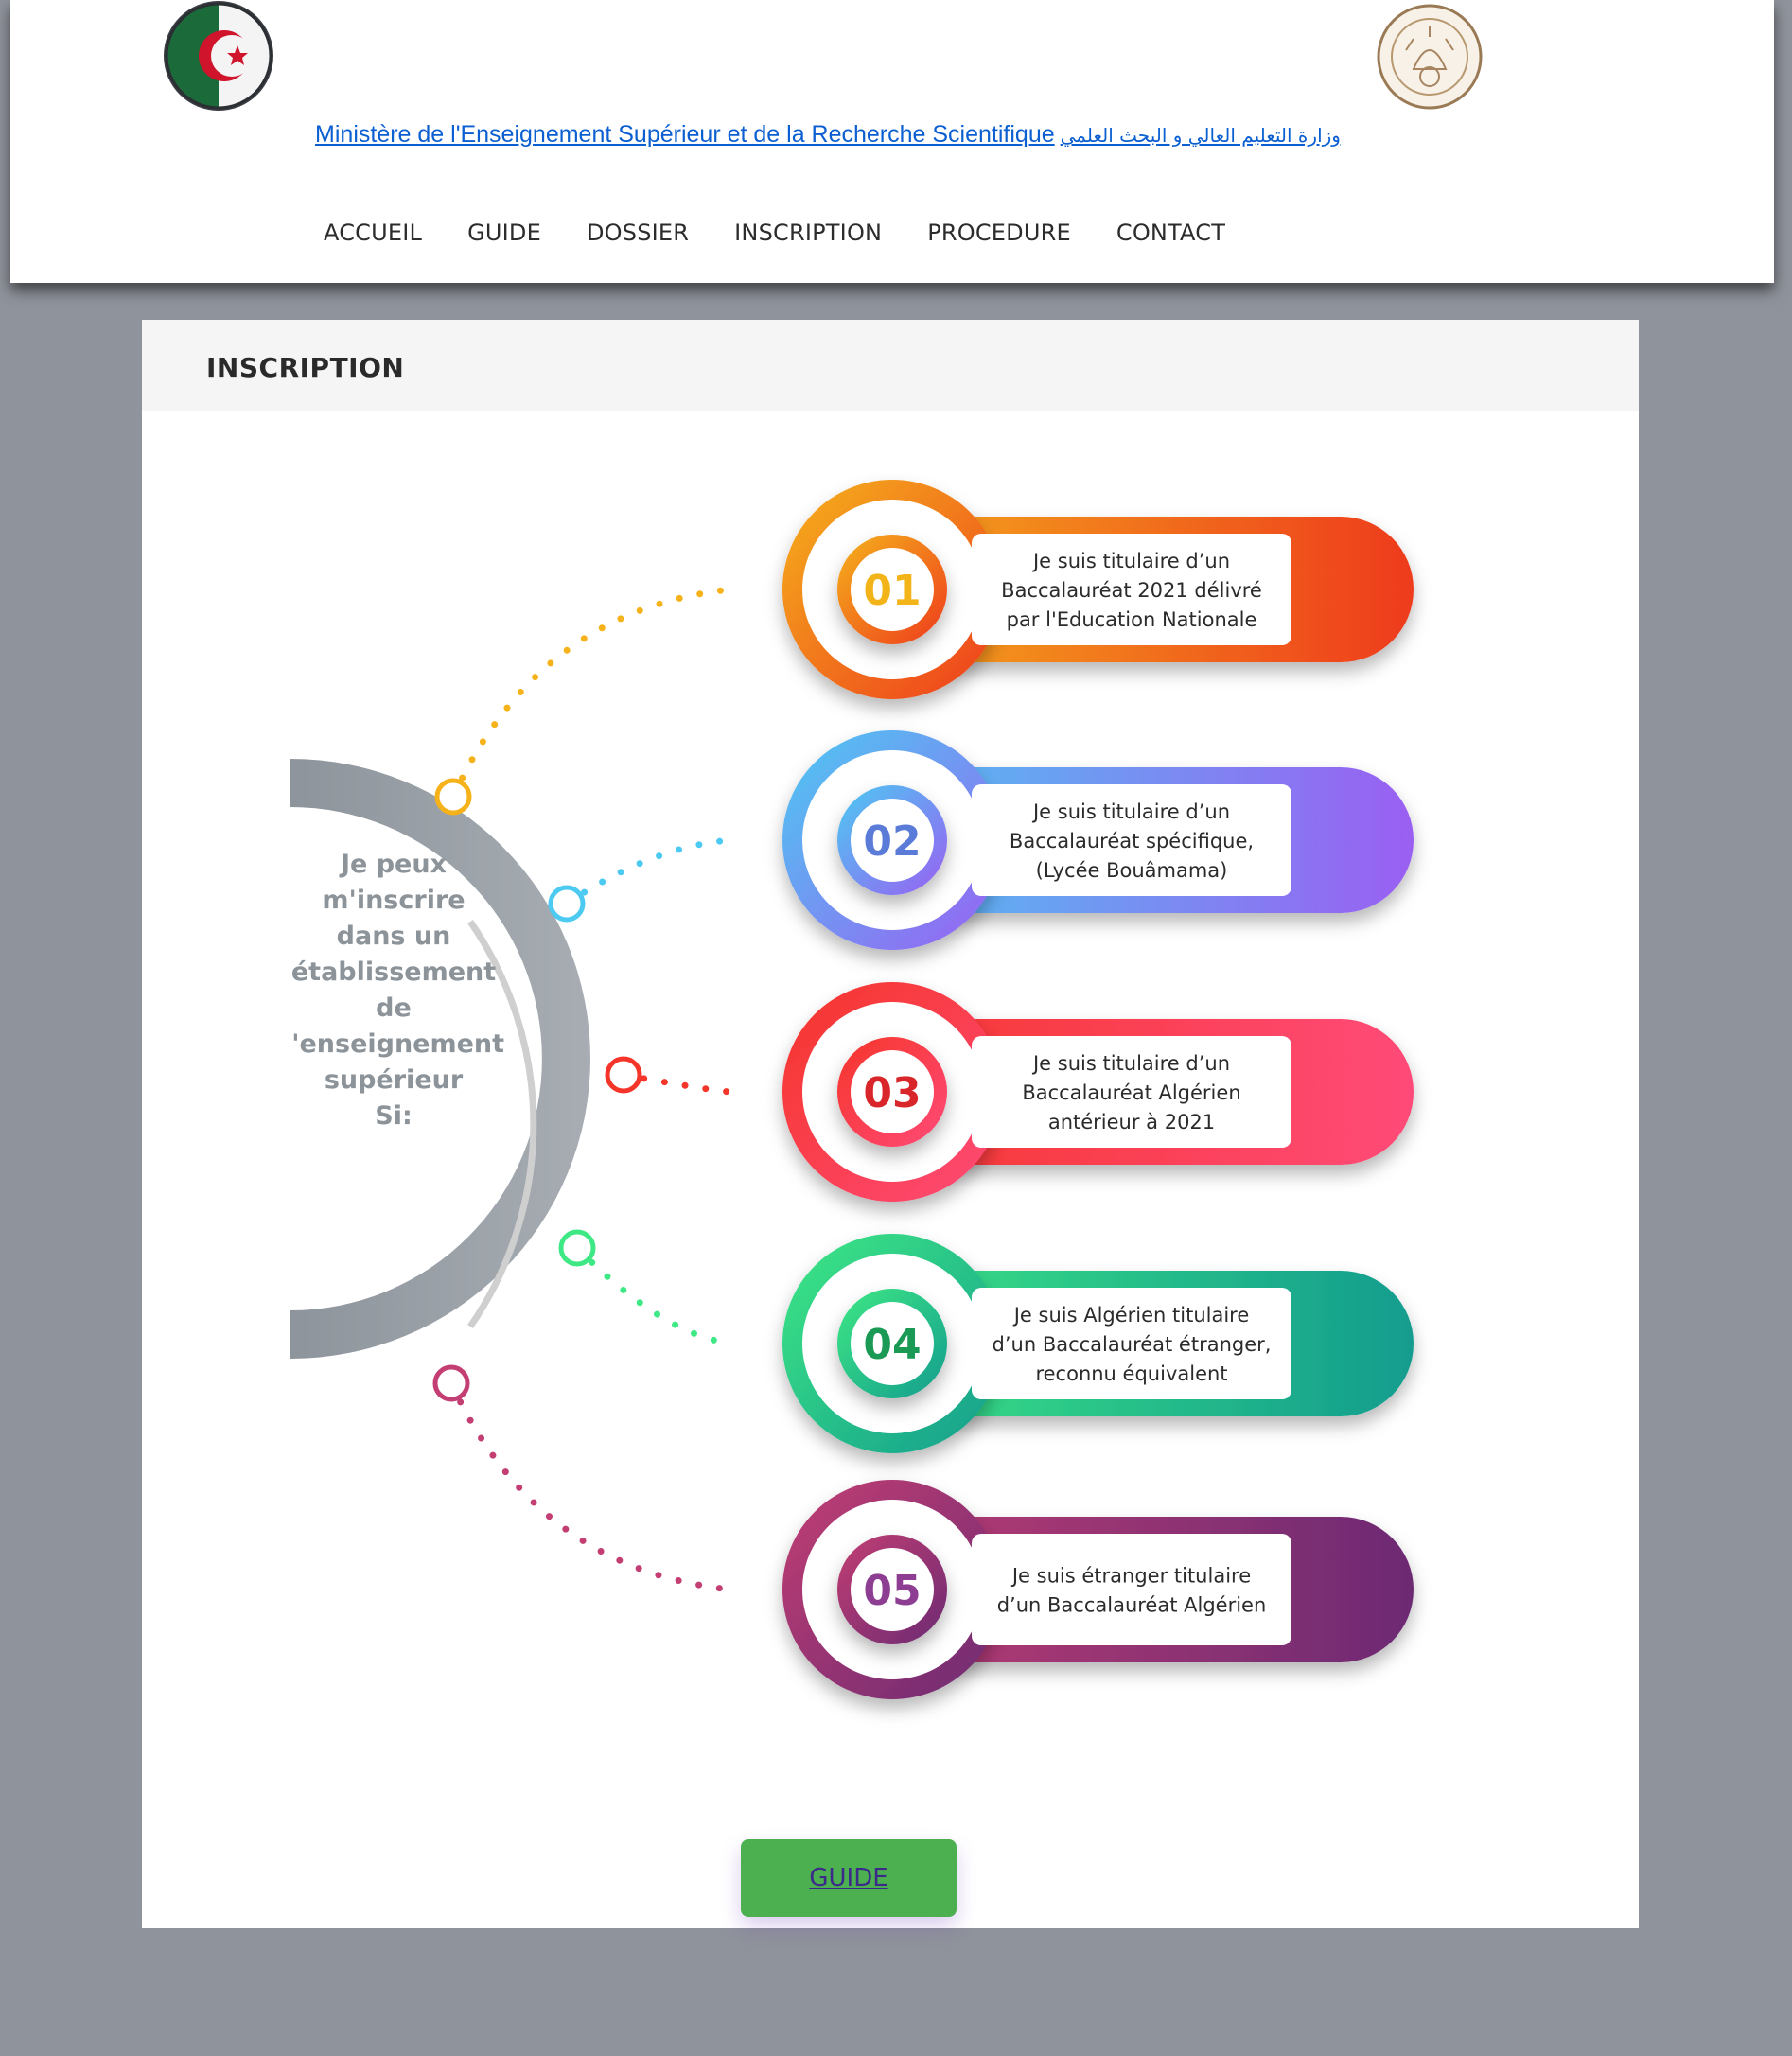  What do you see at coordinates (1131, 1122) in the screenshot?
I see `step-text-line: antérieur à 2021` at bounding box center [1131, 1122].